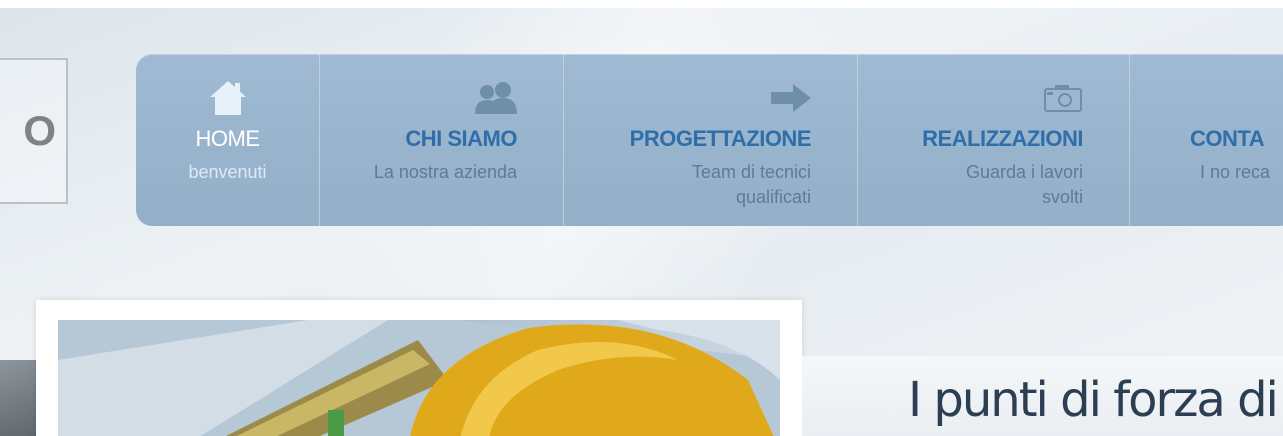  What do you see at coordinates (1002, 138) in the screenshot?
I see `nav-item-title: REALIZZAZIONI` at bounding box center [1002, 138].